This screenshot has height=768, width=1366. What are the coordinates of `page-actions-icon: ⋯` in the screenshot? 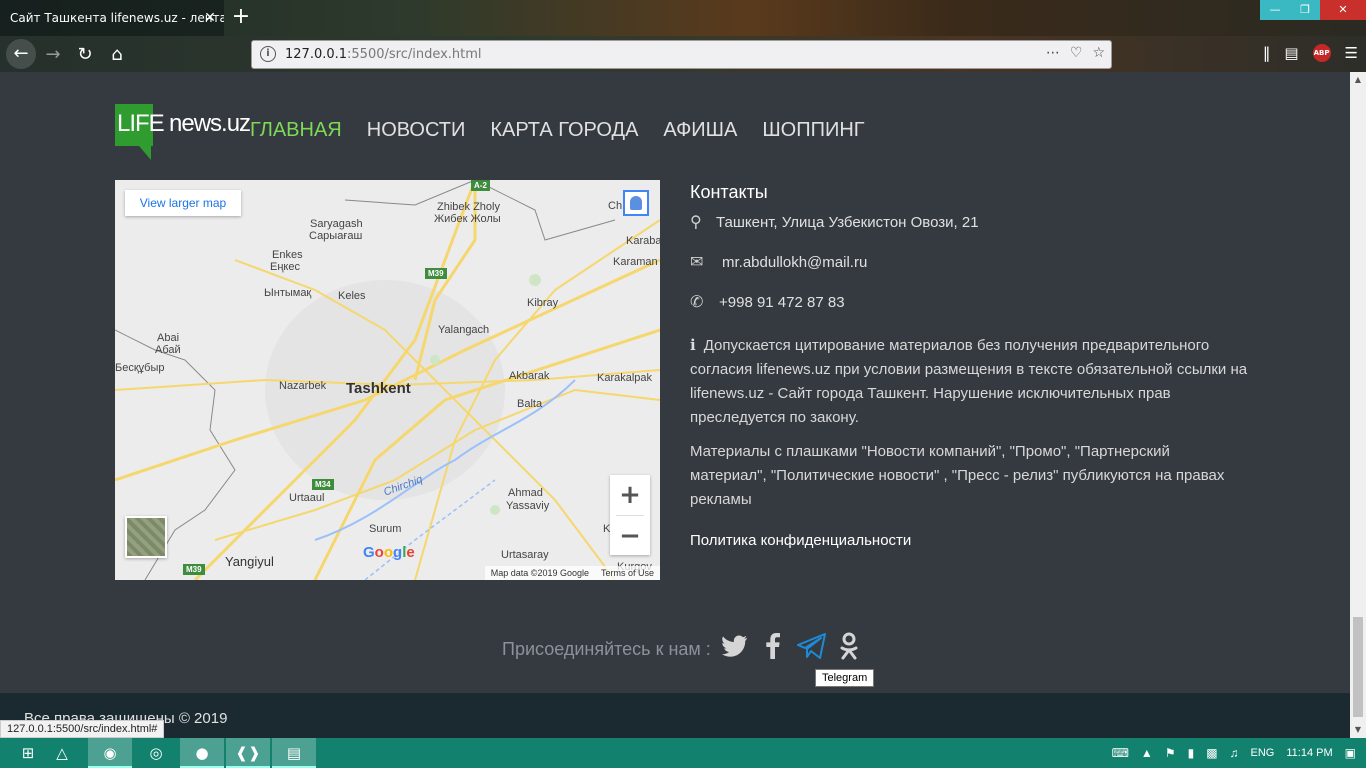 It's located at (1053, 53).